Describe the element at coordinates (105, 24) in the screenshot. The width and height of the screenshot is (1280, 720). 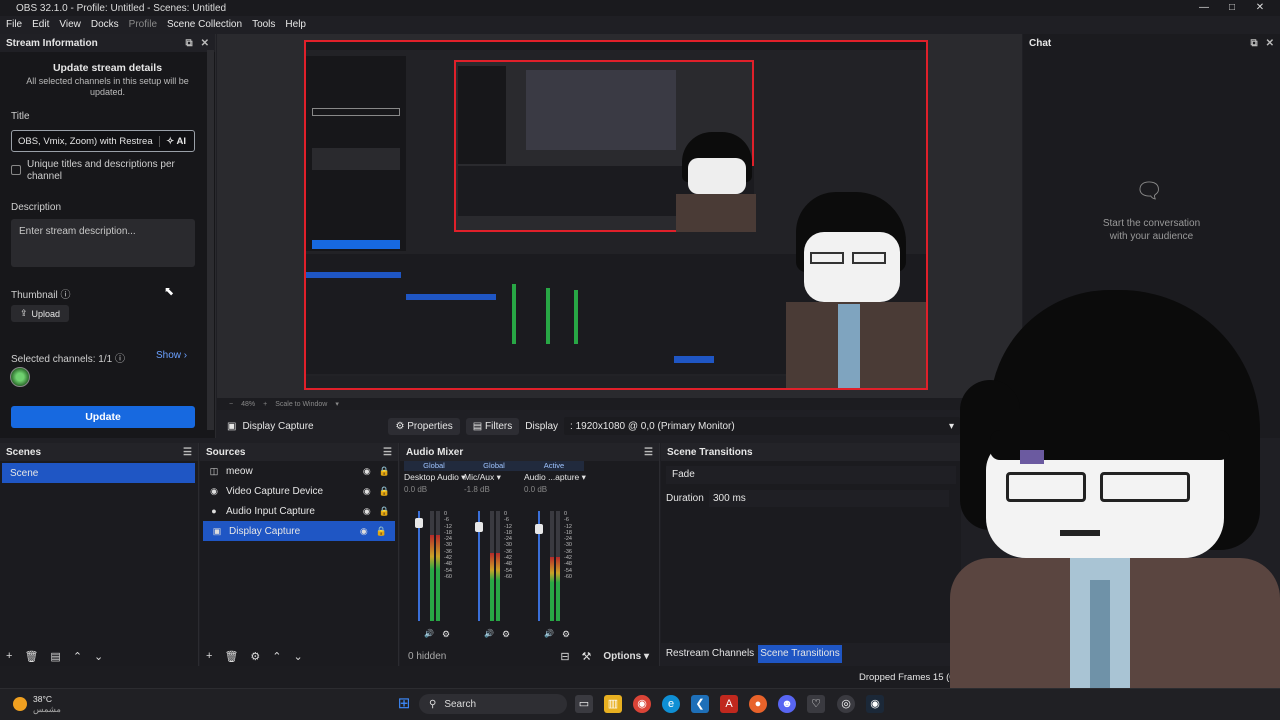
I see `menu-docks: Docks` at that location.